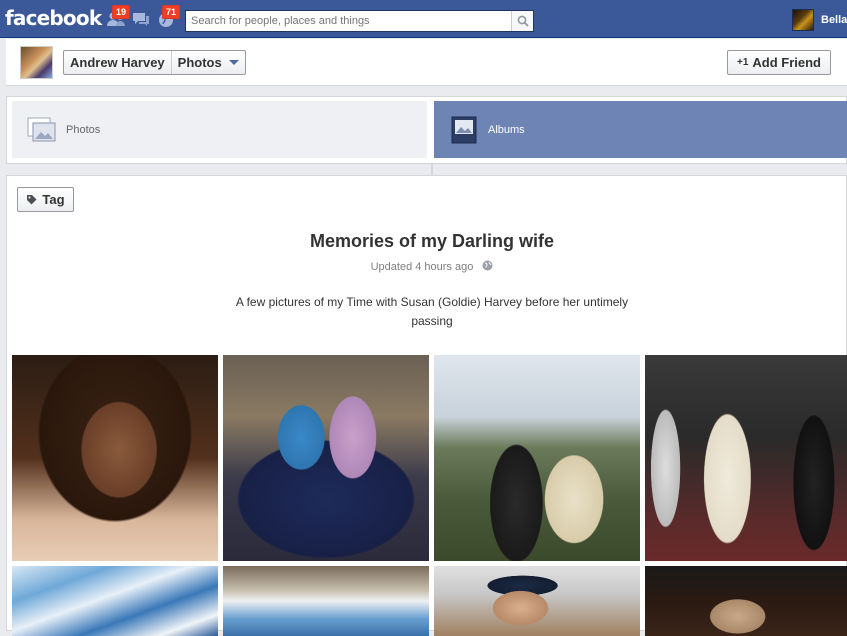  Describe the element at coordinates (121, 12) in the screenshot. I see `friend-requests-badge: 19` at that location.